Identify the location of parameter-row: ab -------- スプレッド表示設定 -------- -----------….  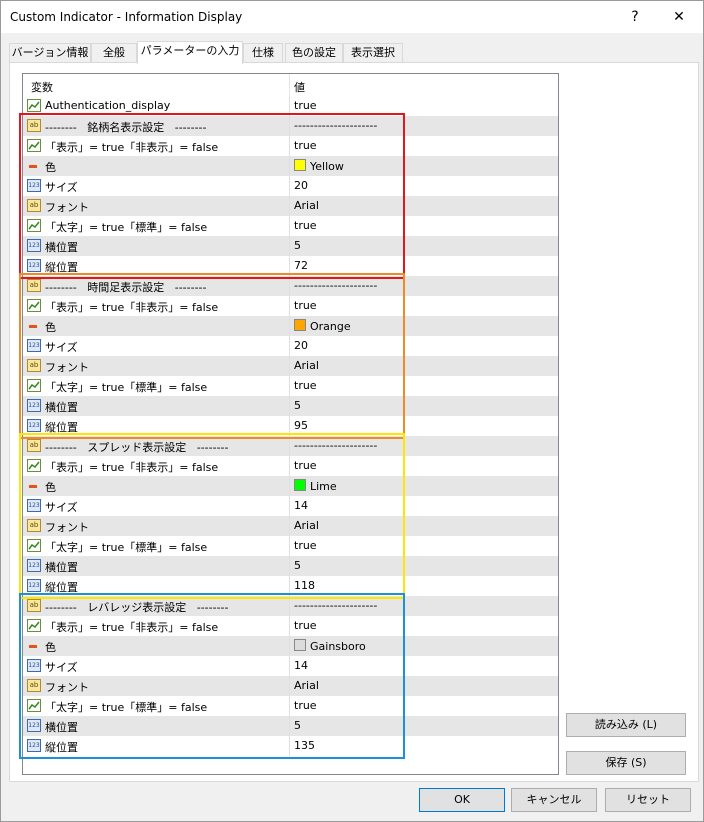
(290, 446).